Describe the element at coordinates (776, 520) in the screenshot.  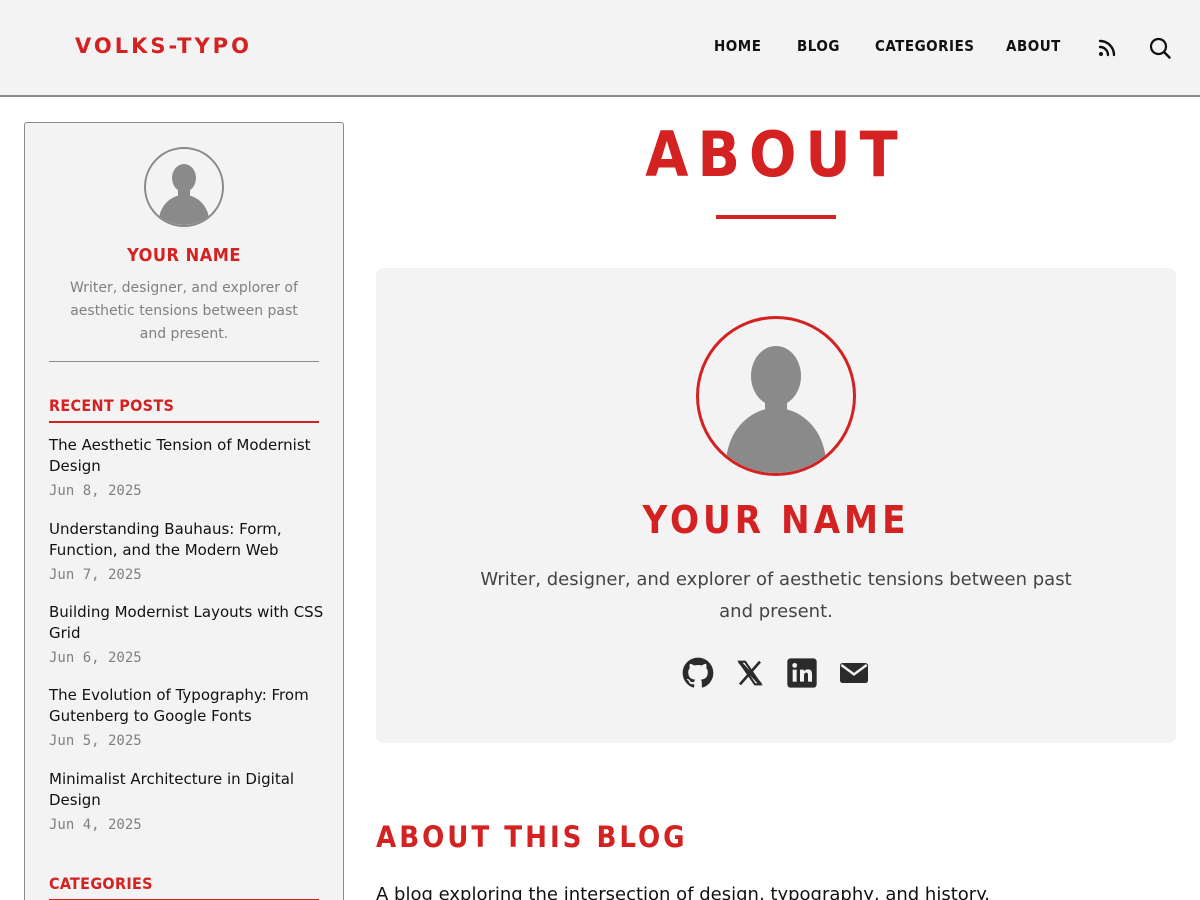
I see `author-name: YOUR NAME` at that location.